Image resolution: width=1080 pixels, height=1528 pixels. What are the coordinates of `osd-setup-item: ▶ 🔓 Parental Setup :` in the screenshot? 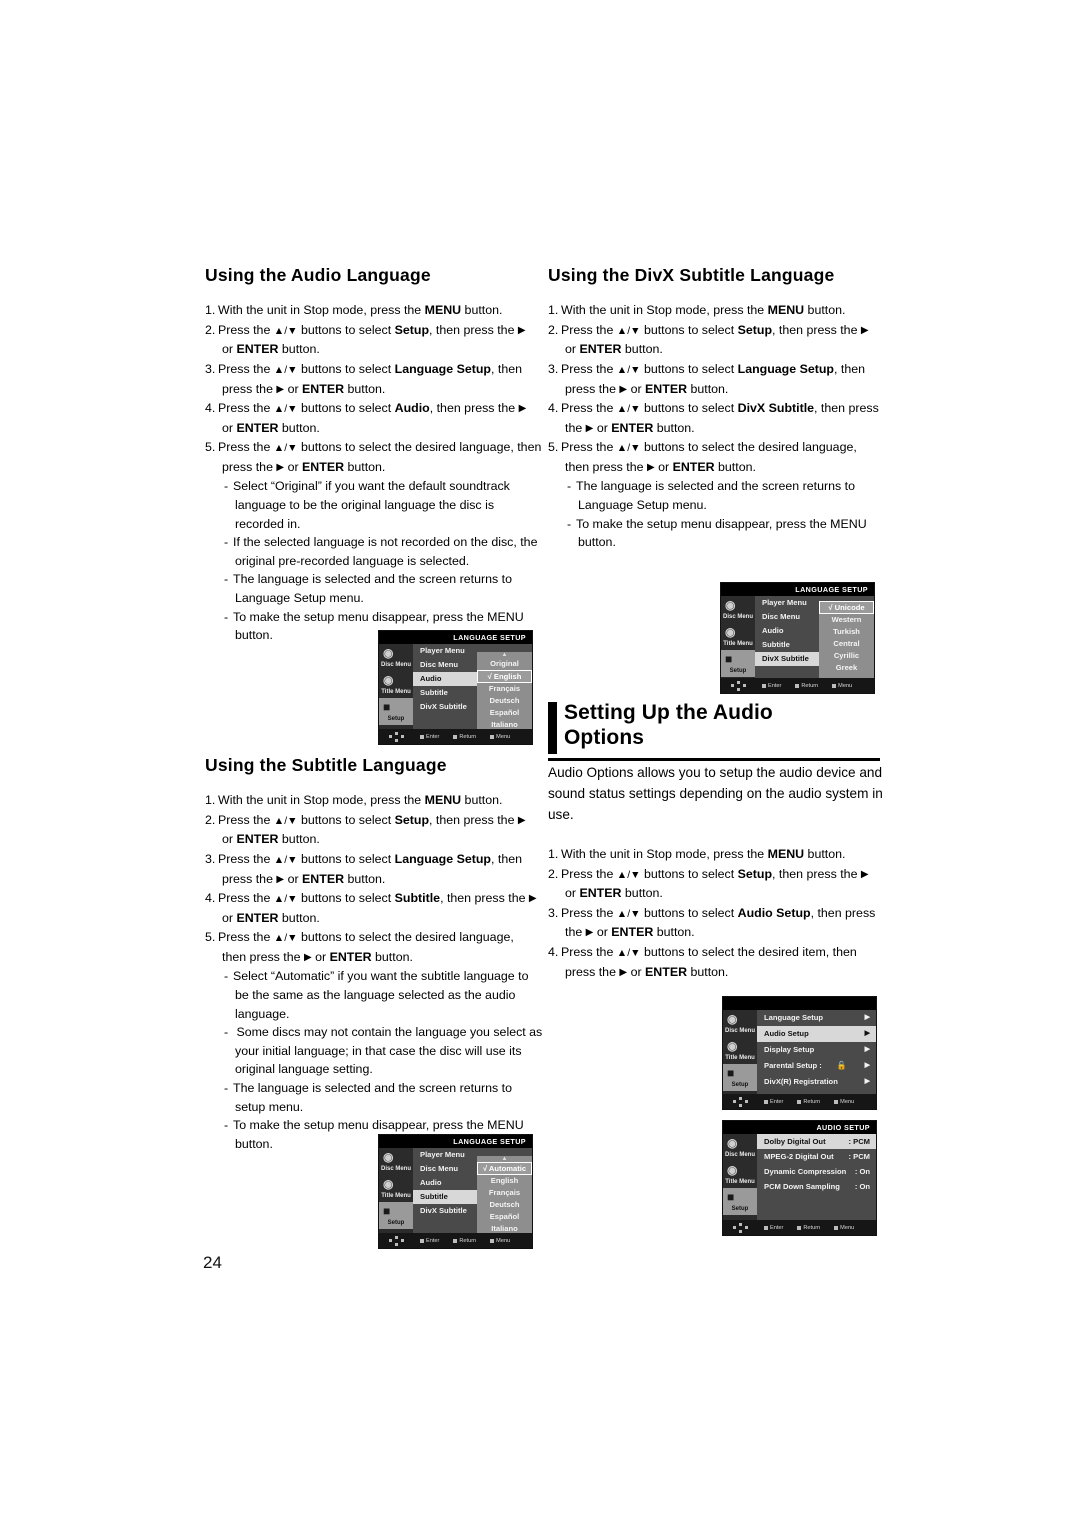 It's located at (816, 1066).